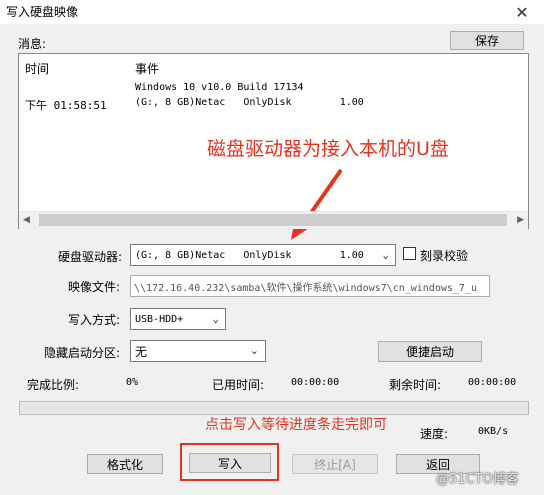 The height and width of the screenshot is (495, 544). I want to click on drive-label: 硬盘驱动器:, so click(90, 257).